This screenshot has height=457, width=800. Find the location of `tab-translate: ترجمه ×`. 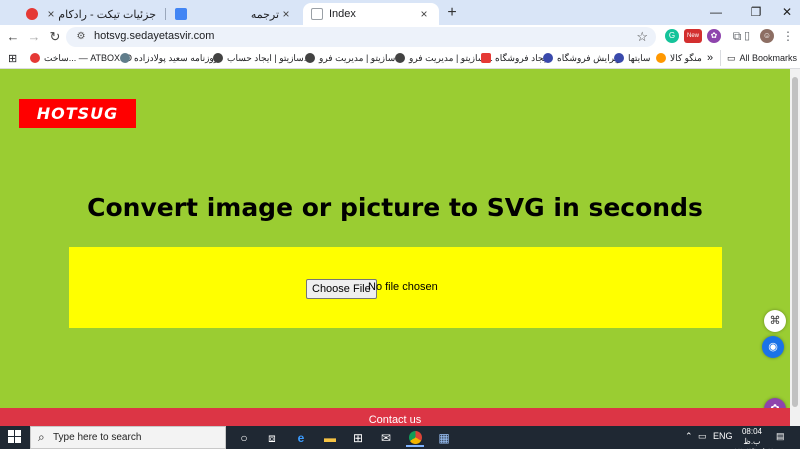

tab-translate: ترجمه × is located at coordinates (234, 14).